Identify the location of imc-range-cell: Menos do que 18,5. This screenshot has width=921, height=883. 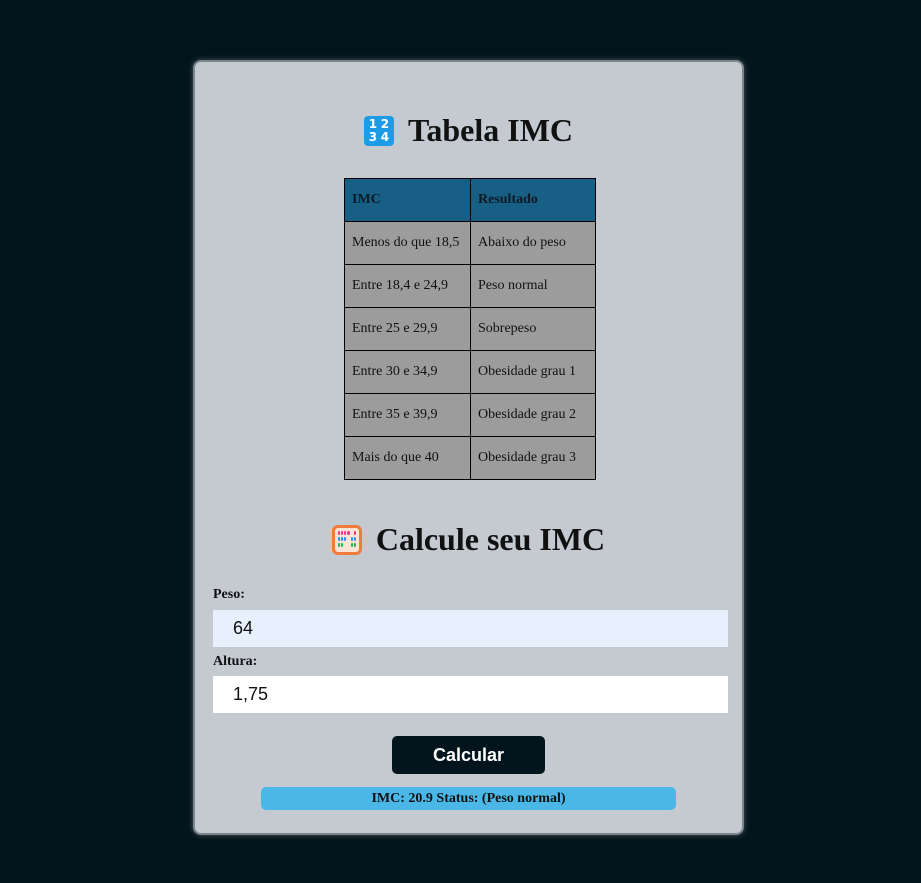
(407, 243).